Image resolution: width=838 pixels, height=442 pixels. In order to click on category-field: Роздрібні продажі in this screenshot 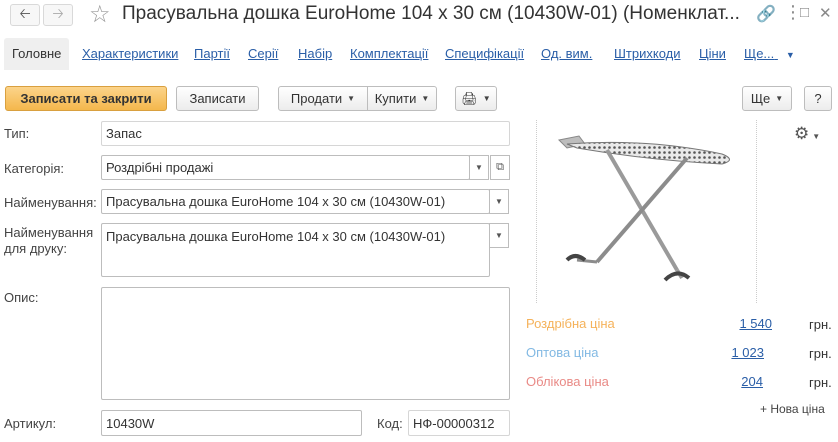, I will do `click(285, 167)`.